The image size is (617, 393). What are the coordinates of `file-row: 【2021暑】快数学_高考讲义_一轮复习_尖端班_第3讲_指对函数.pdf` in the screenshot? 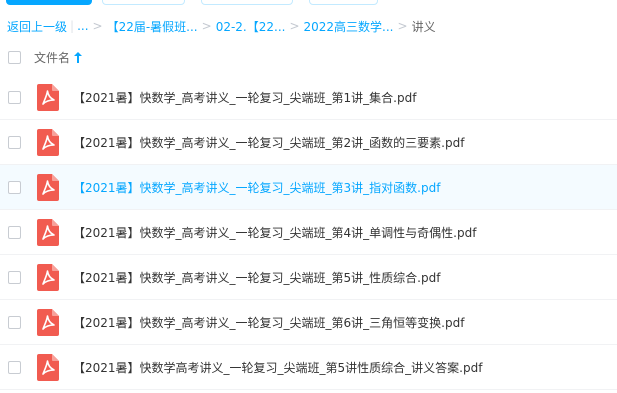 It's located at (308, 187).